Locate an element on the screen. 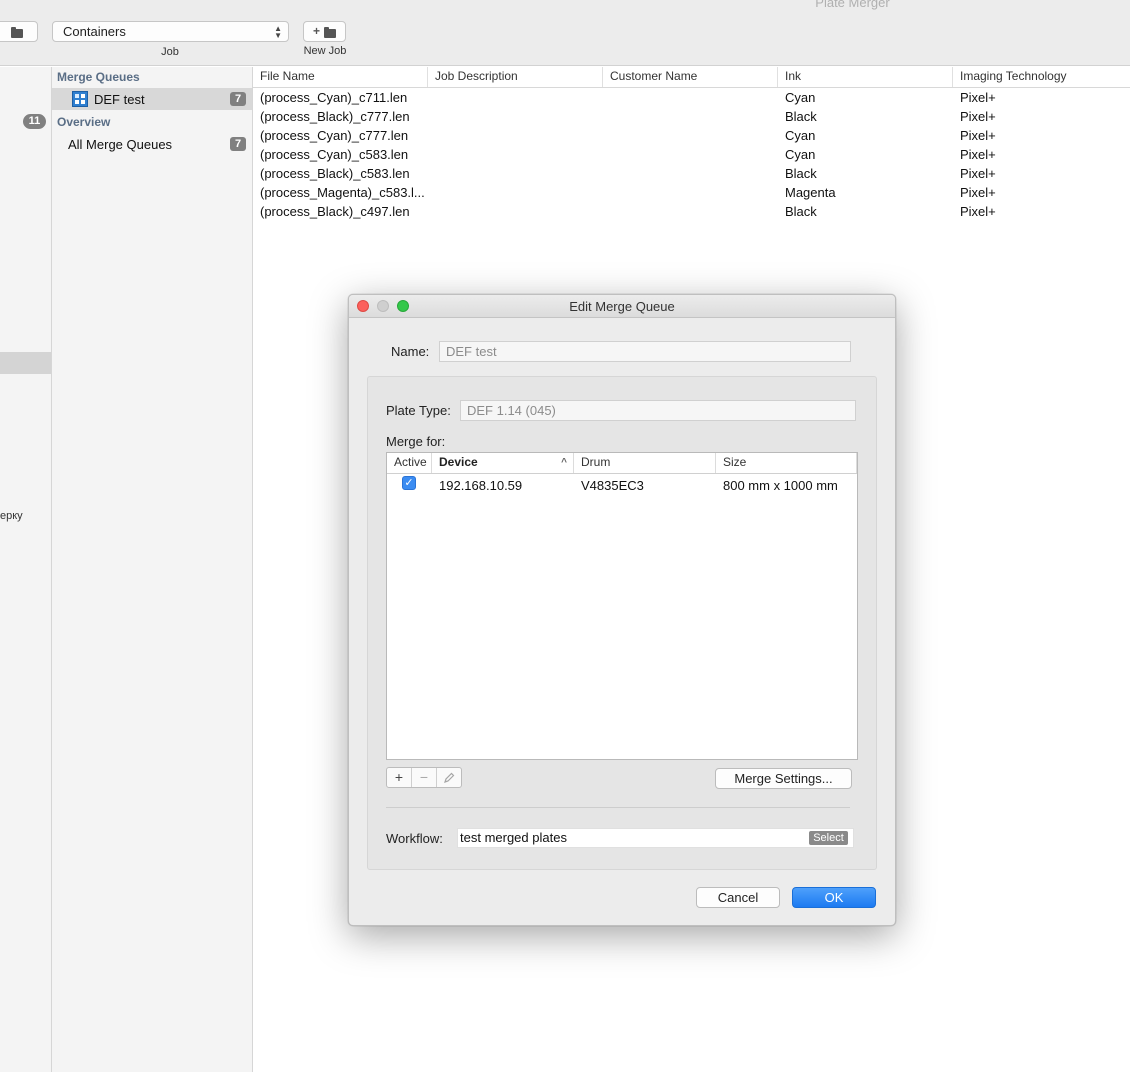  name-label: Name: is located at coordinates (410, 351).